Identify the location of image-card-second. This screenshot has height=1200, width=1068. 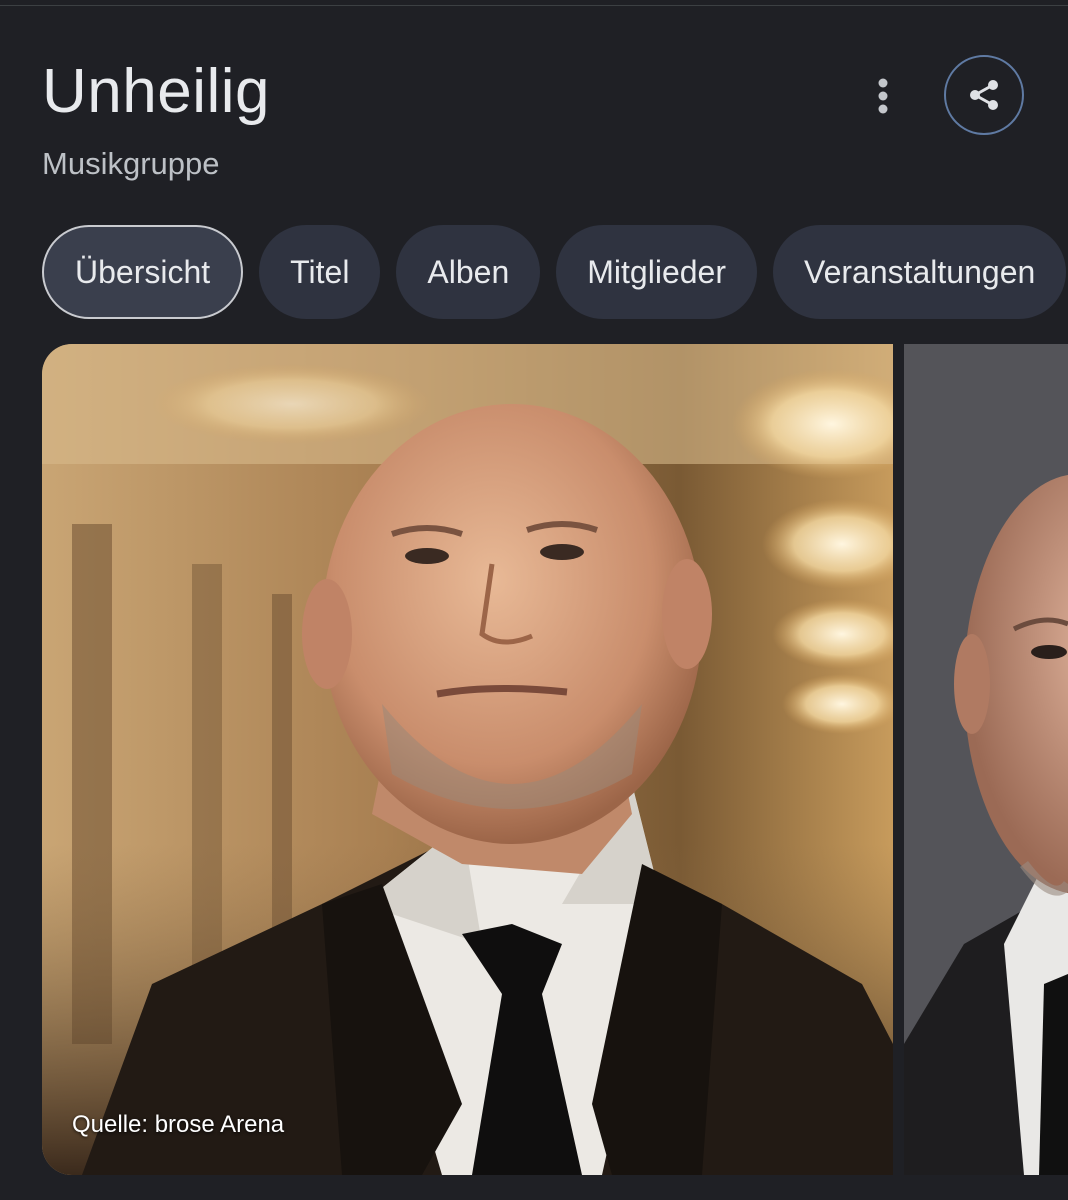
(986, 759).